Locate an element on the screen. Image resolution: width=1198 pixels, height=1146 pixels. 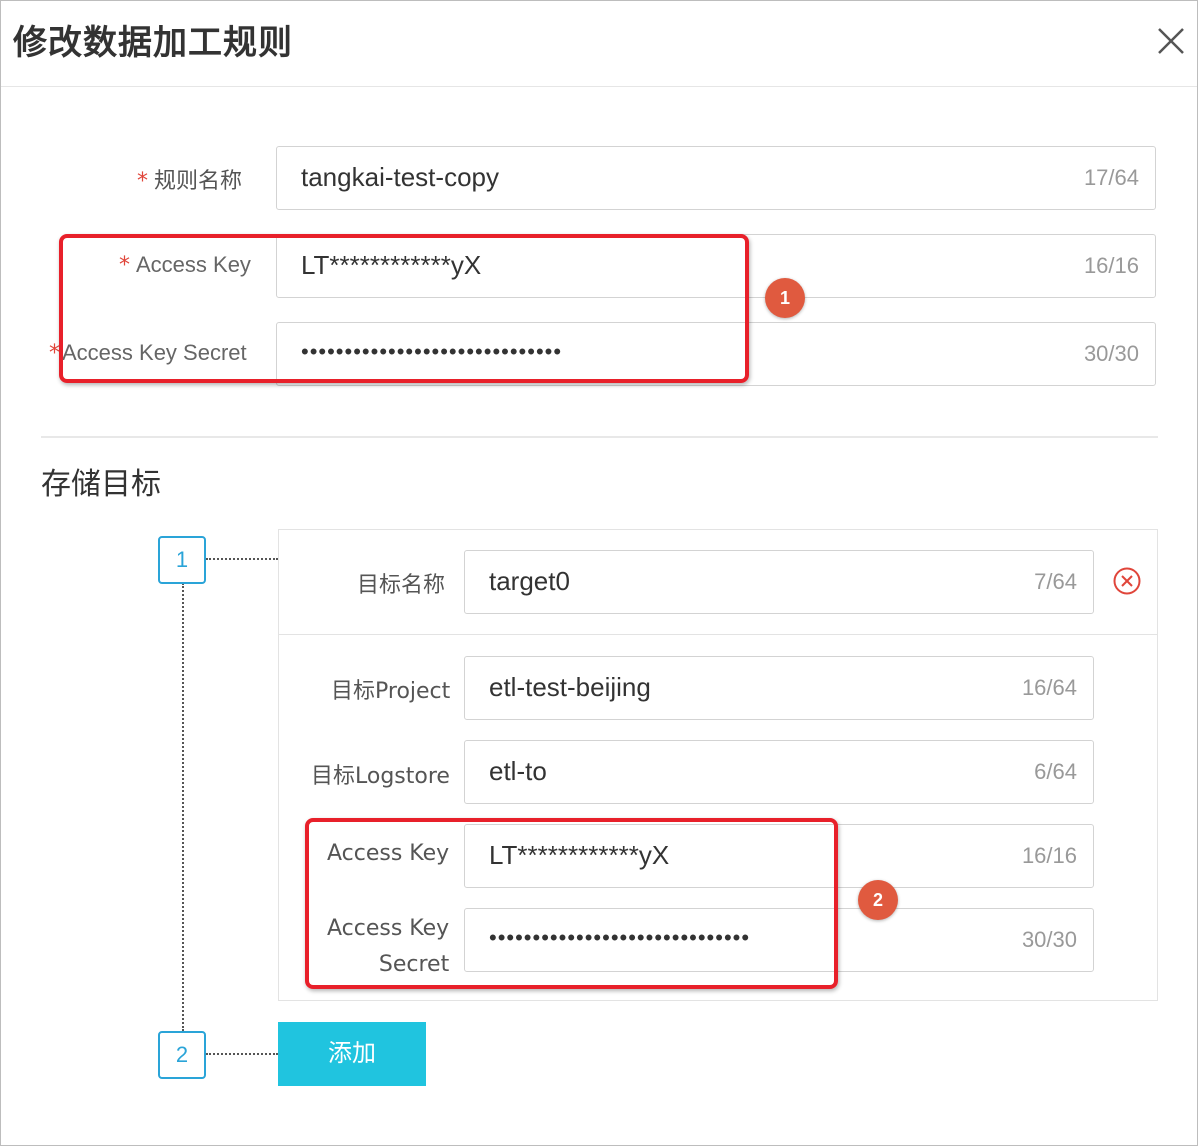
char-count: 6/64 is located at coordinates (1055, 771).